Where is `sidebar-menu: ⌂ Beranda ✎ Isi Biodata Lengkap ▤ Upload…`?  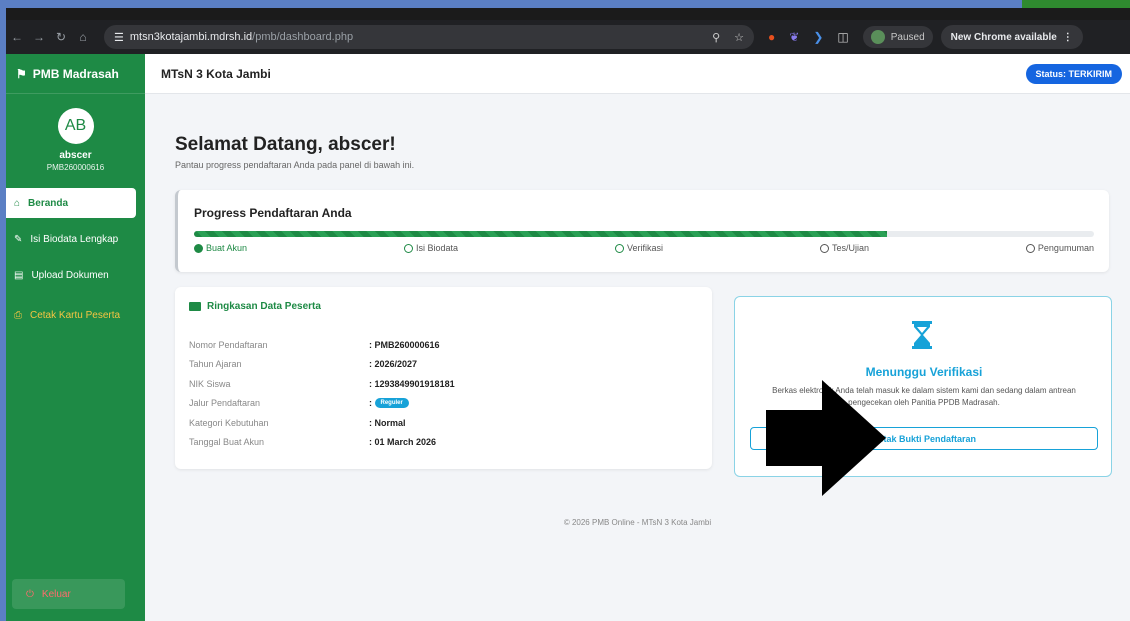
sidebar-menu: ⌂ Beranda ✎ Isi Biodata Lengkap ▤ Upload… is located at coordinates (75, 259).